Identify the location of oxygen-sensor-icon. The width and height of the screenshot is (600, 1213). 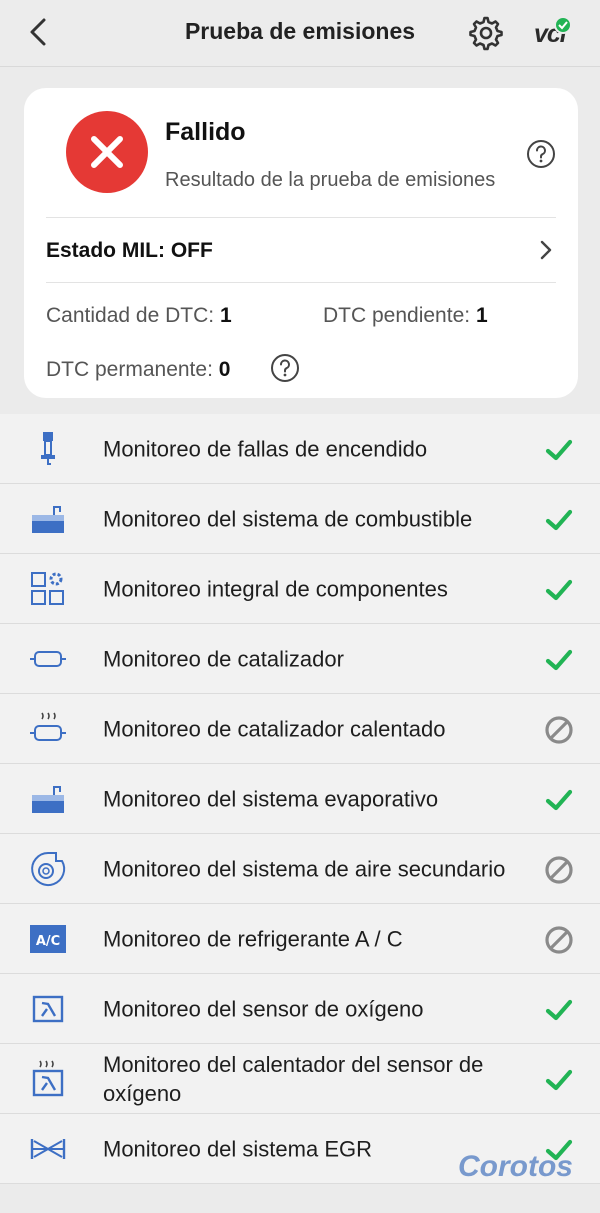
(48, 1009).